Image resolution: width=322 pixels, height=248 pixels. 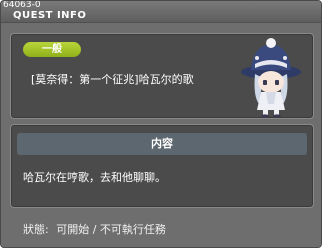 What do you see at coordinates (94, 177) in the screenshot?
I see `content-text: 哈瓦尔在哼歌，去和他聊聊。` at bounding box center [94, 177].